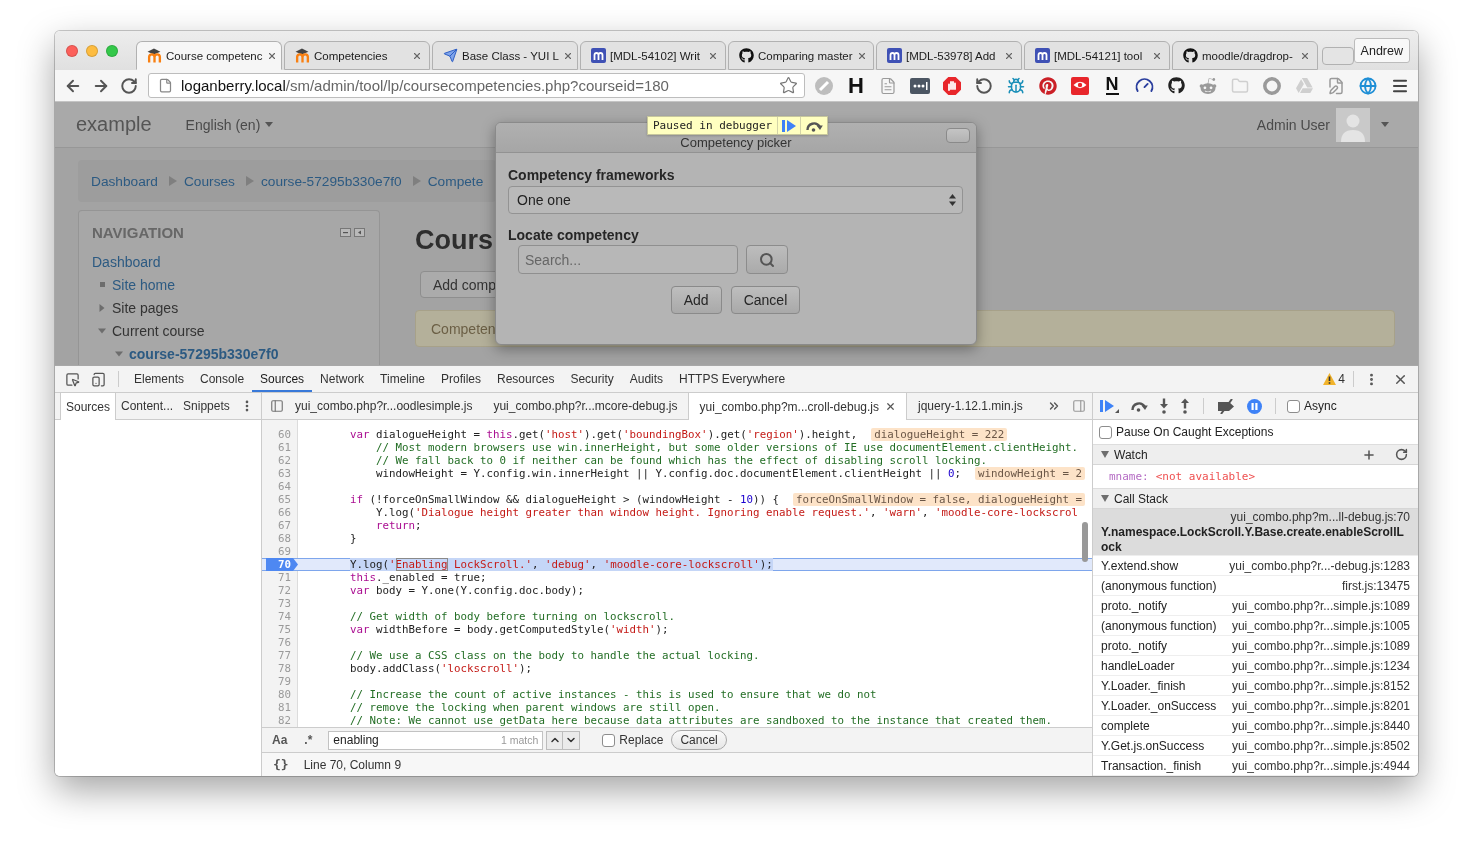 The image size is (1474, 857). Describe the element at coordinates (1255, 499) in the screenshot. I see `section-header: Call Stack` at that location.